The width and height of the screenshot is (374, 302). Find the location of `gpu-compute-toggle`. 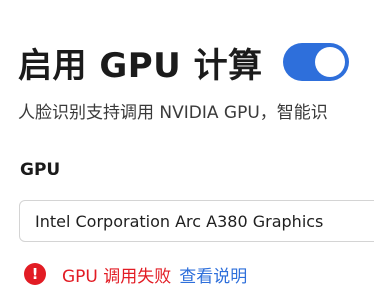

gpu-compute-toggle is located at coordinates (315, 62).